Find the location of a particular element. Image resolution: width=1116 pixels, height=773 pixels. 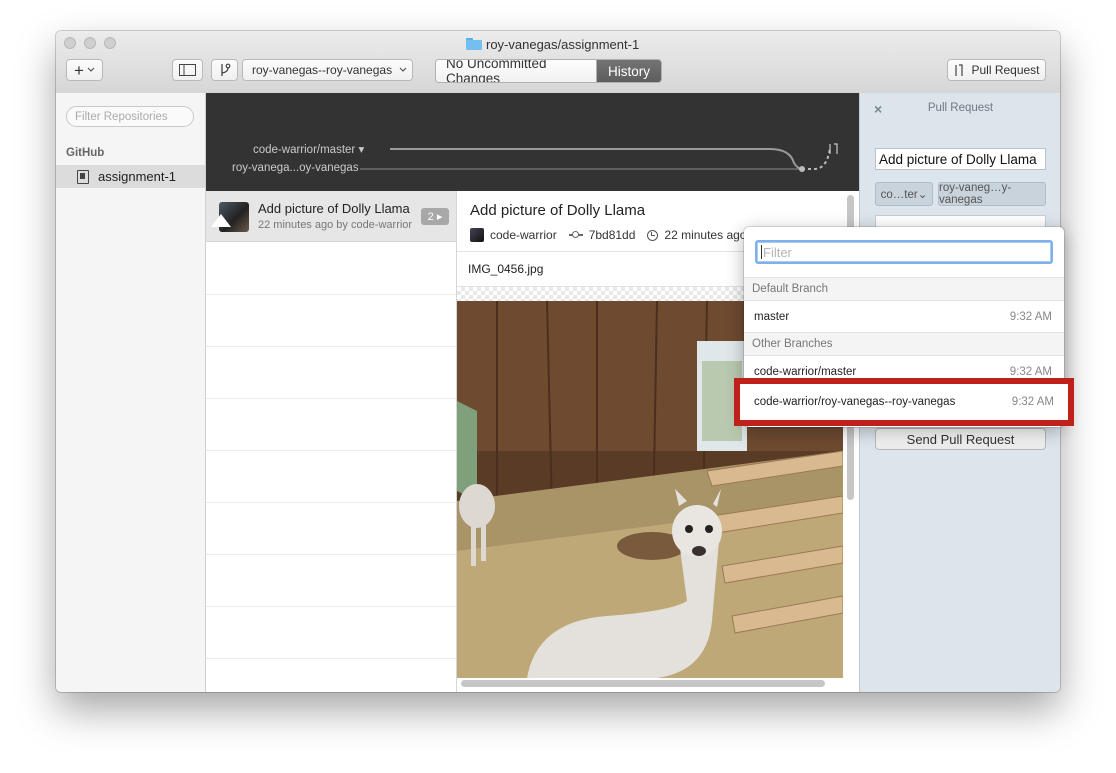

detail-meta: code-warrior 7bd81dd 22 minutes ago is located at coordinates (608, 235).